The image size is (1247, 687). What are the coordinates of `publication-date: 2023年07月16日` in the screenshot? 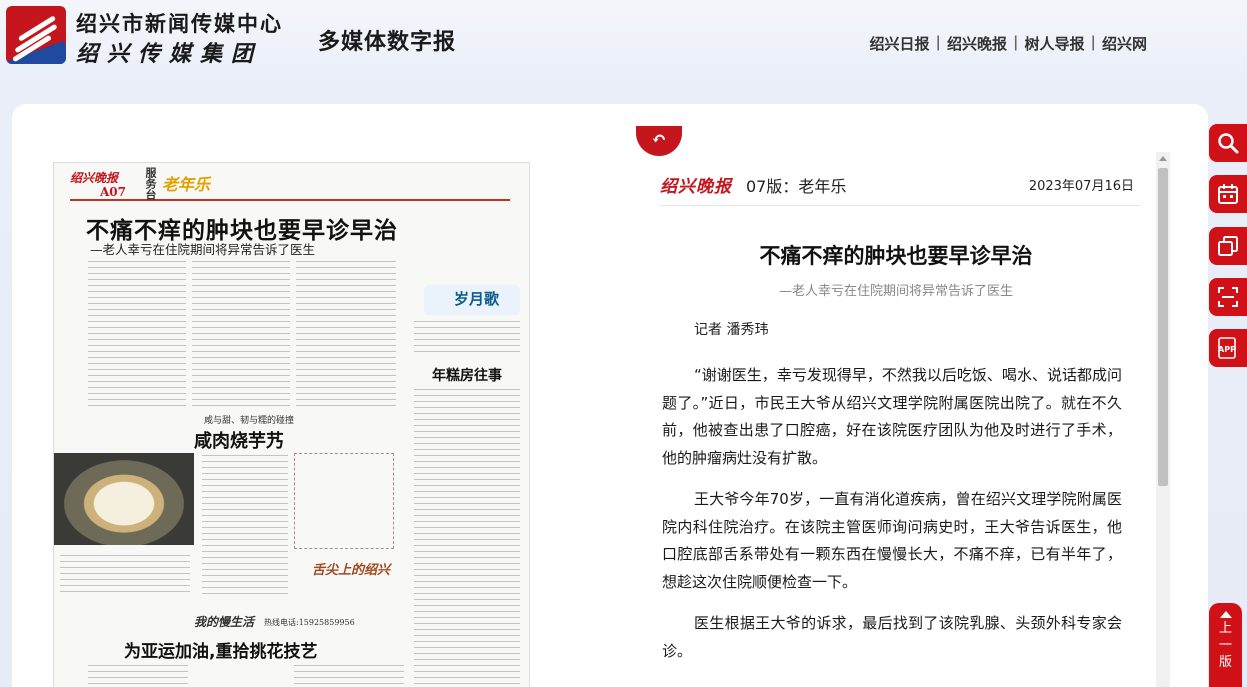 It's located at (1081, 186).